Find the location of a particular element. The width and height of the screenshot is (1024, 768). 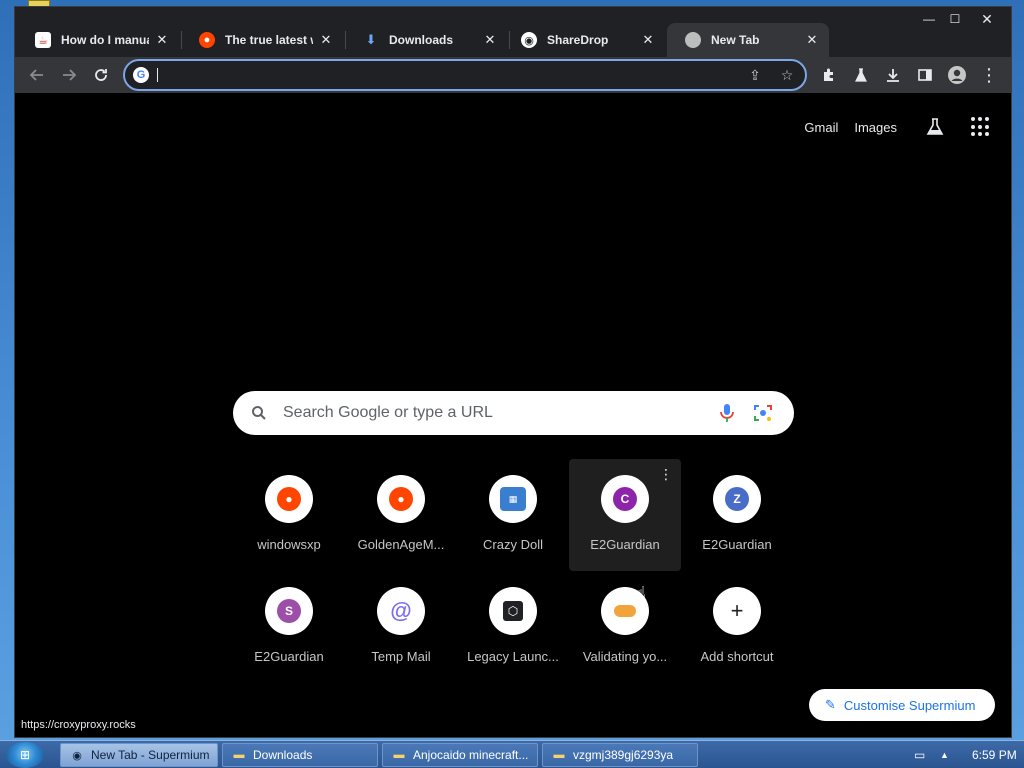

avatar-icon is located at coordinates (957, 75).